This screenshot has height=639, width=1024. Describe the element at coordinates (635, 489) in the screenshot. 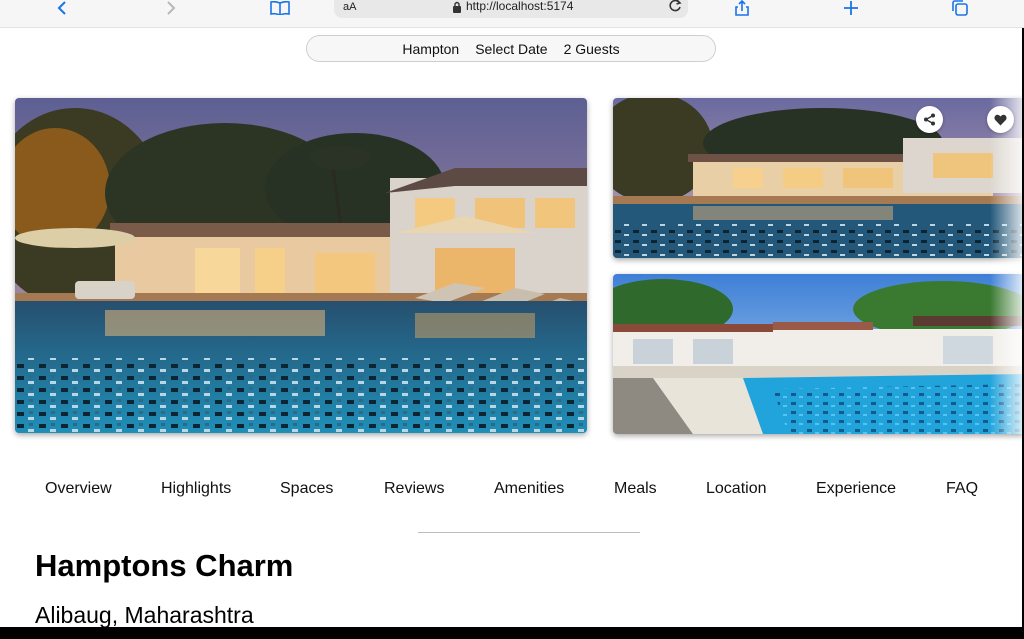

I see `nav-meals: Meals` at that location.